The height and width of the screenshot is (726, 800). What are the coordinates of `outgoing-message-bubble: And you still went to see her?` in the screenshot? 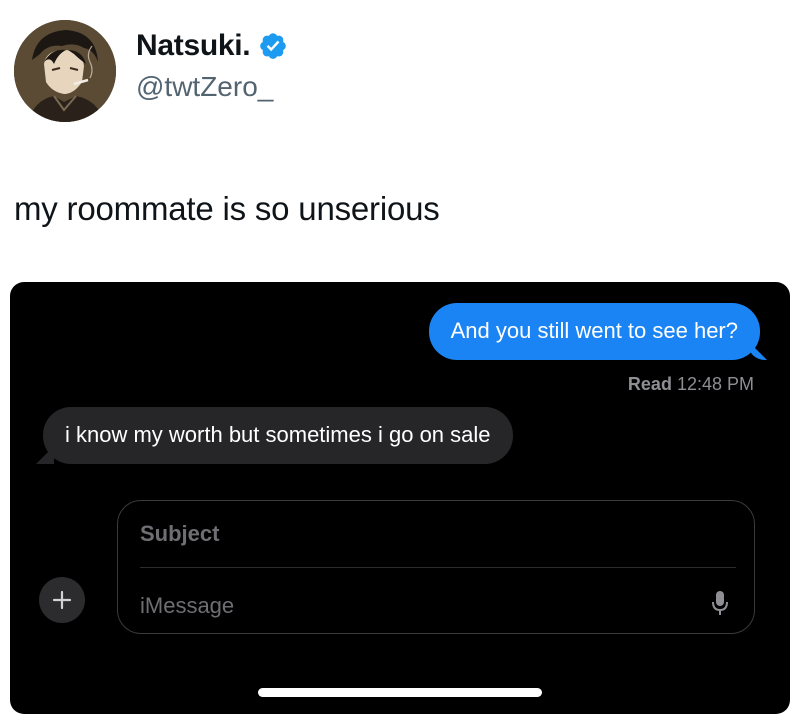 It's located at (594, 331).